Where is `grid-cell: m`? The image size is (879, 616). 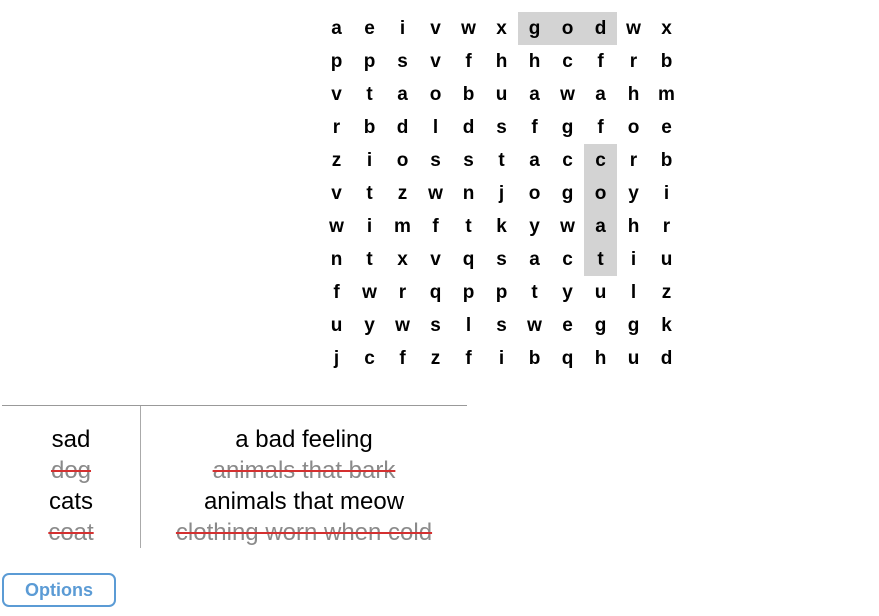 grid-cell: m is located at coordinates (666, 94).